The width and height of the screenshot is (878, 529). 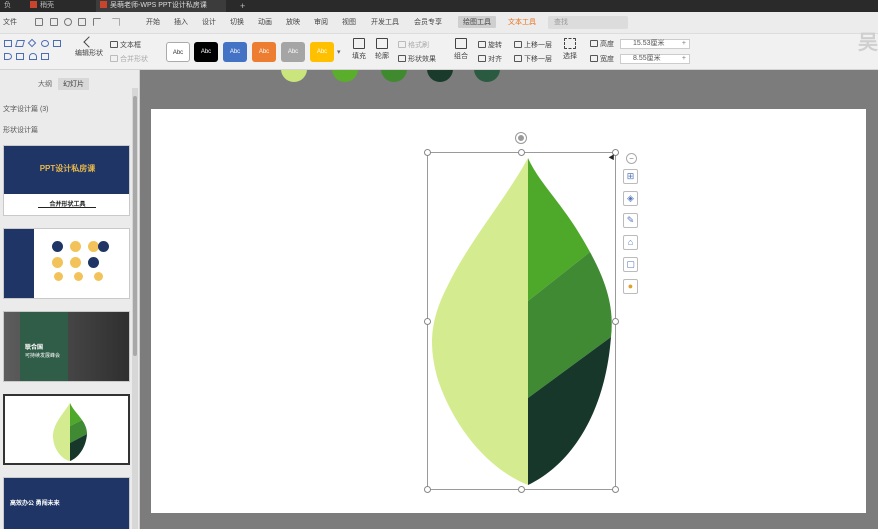 What do you see at coordinates (630, 220) in the screenshot?
I see `pen-icon: ✎` at bounding box center [630, 220].